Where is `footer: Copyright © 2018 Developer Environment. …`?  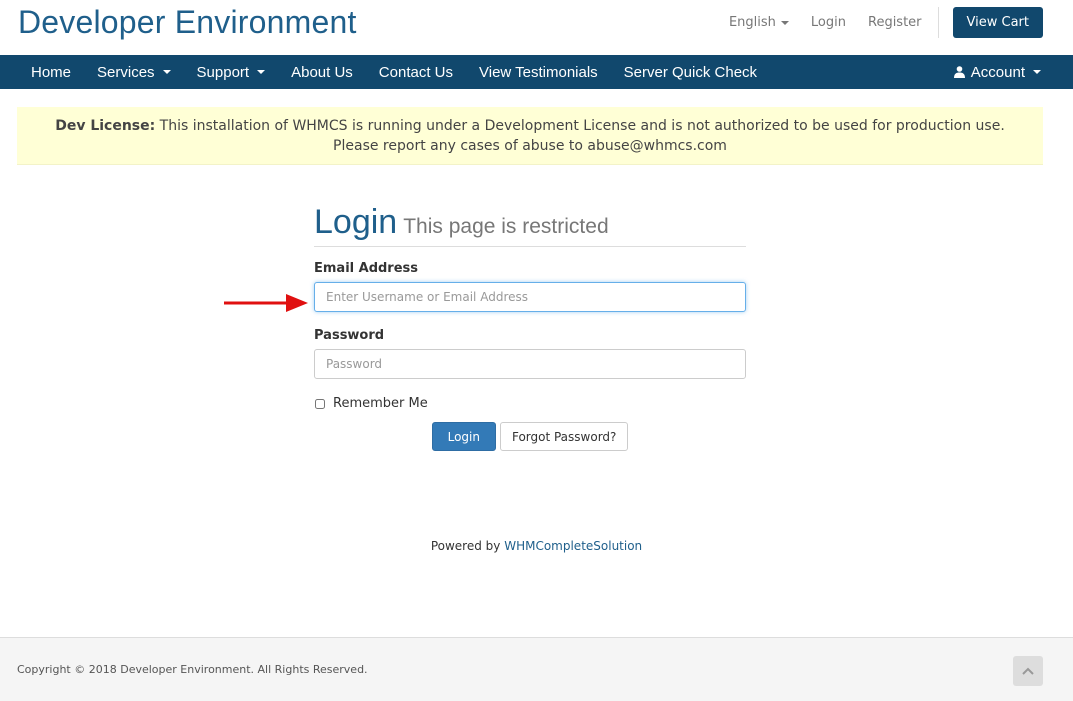
footer: Copyright © 2018 Developer Environment. … is located at coordinates (536, 669).